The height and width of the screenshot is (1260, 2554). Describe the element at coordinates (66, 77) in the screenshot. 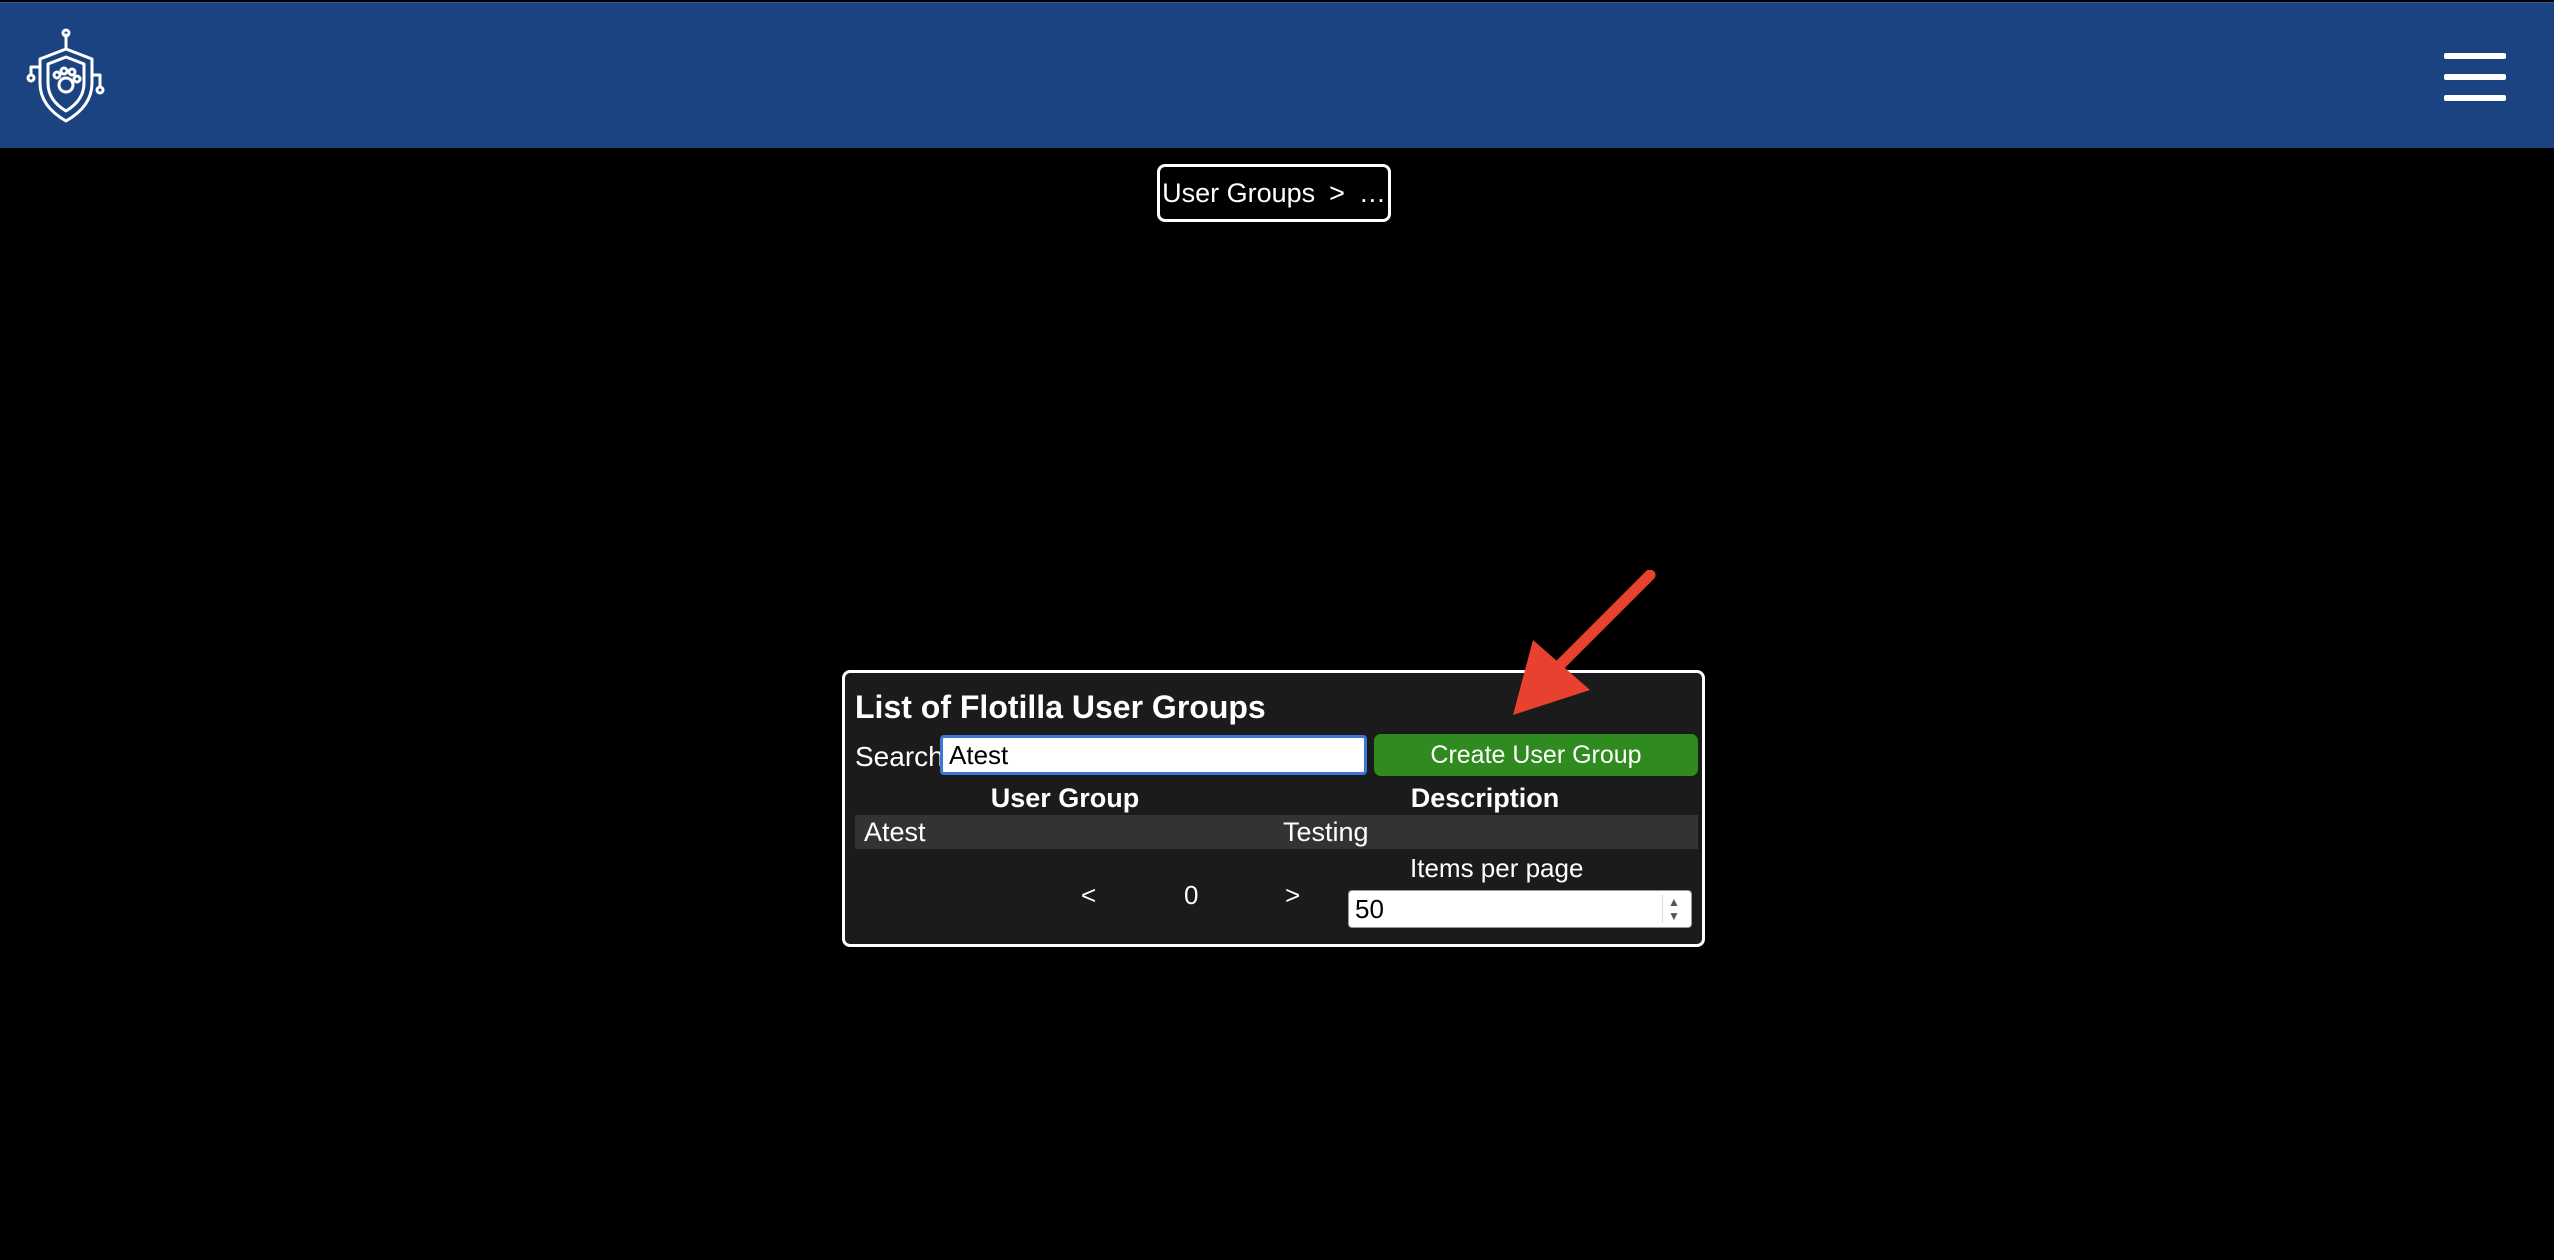

I see `shield-logo-icon` at that location.